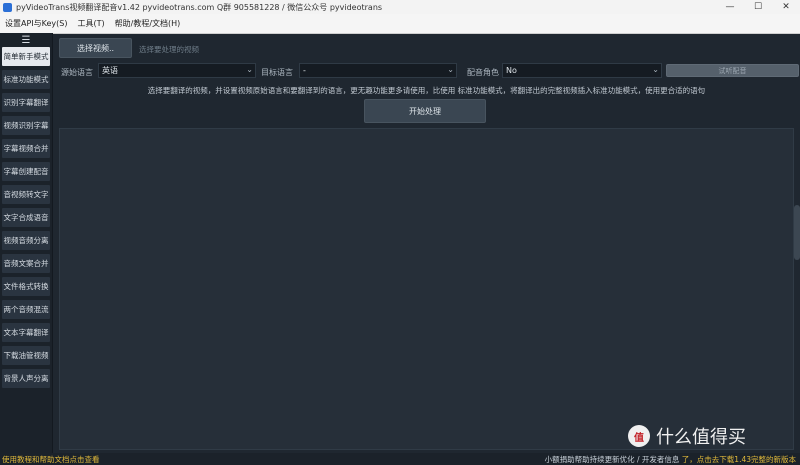 The image size is (800, 465). Describe the element at coordinates (639, 436) in the screenshot. I see `watermark-logo-icon: 值` at that location.